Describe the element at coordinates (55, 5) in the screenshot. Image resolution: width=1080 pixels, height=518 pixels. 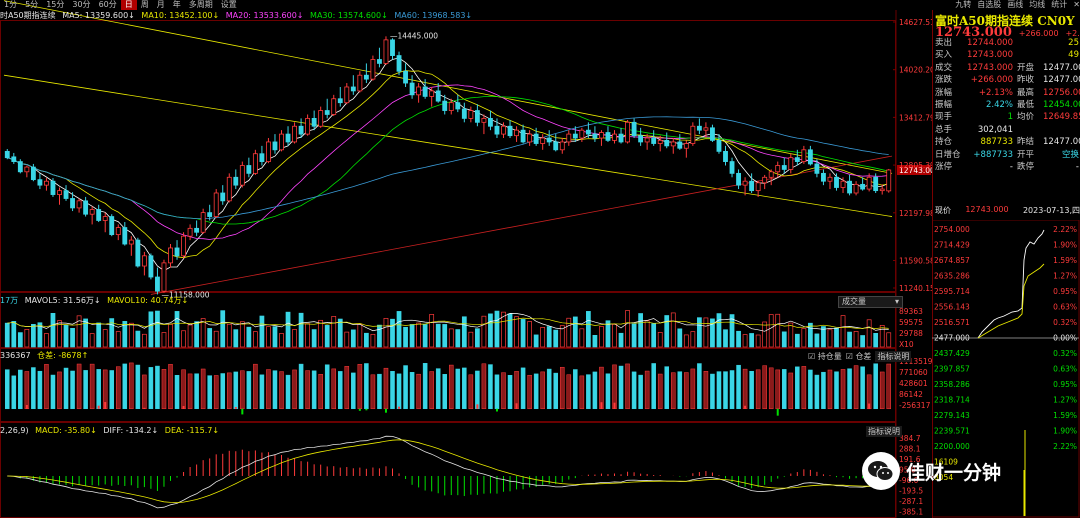
I see `period-tab-2: 15分` at that location.